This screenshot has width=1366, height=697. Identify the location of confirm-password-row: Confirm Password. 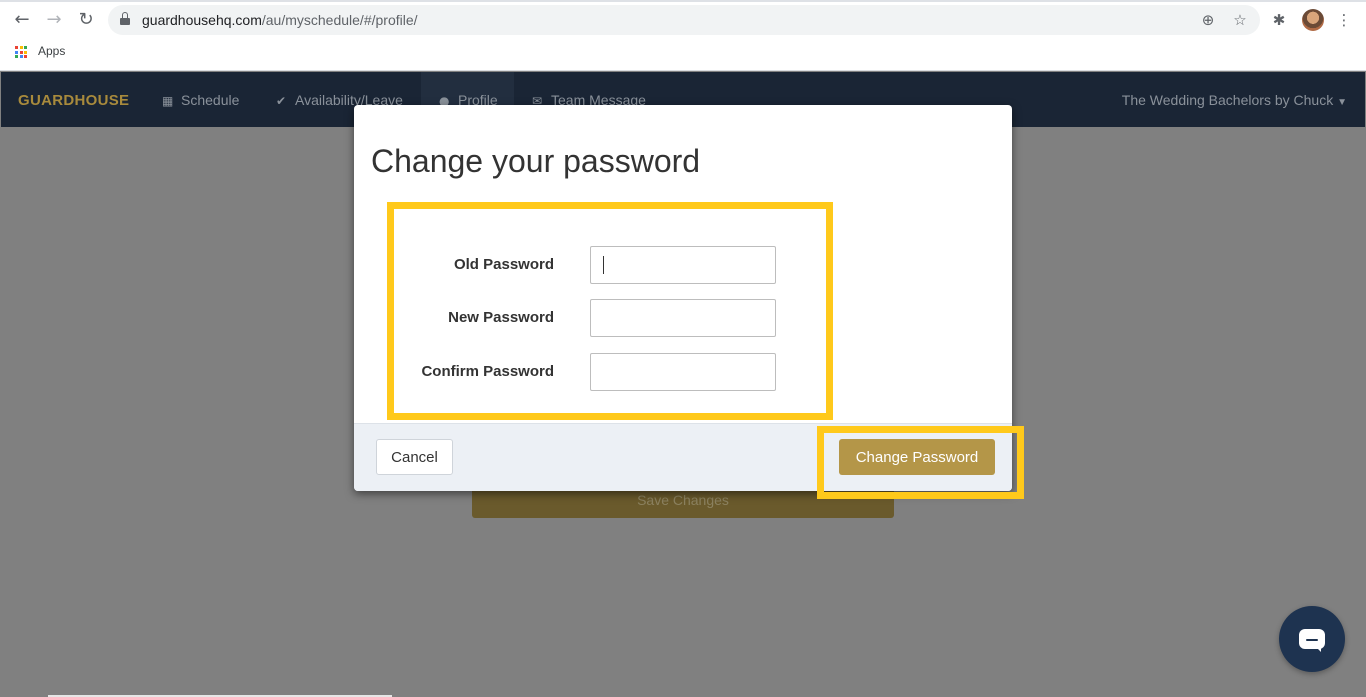
(608, 372).